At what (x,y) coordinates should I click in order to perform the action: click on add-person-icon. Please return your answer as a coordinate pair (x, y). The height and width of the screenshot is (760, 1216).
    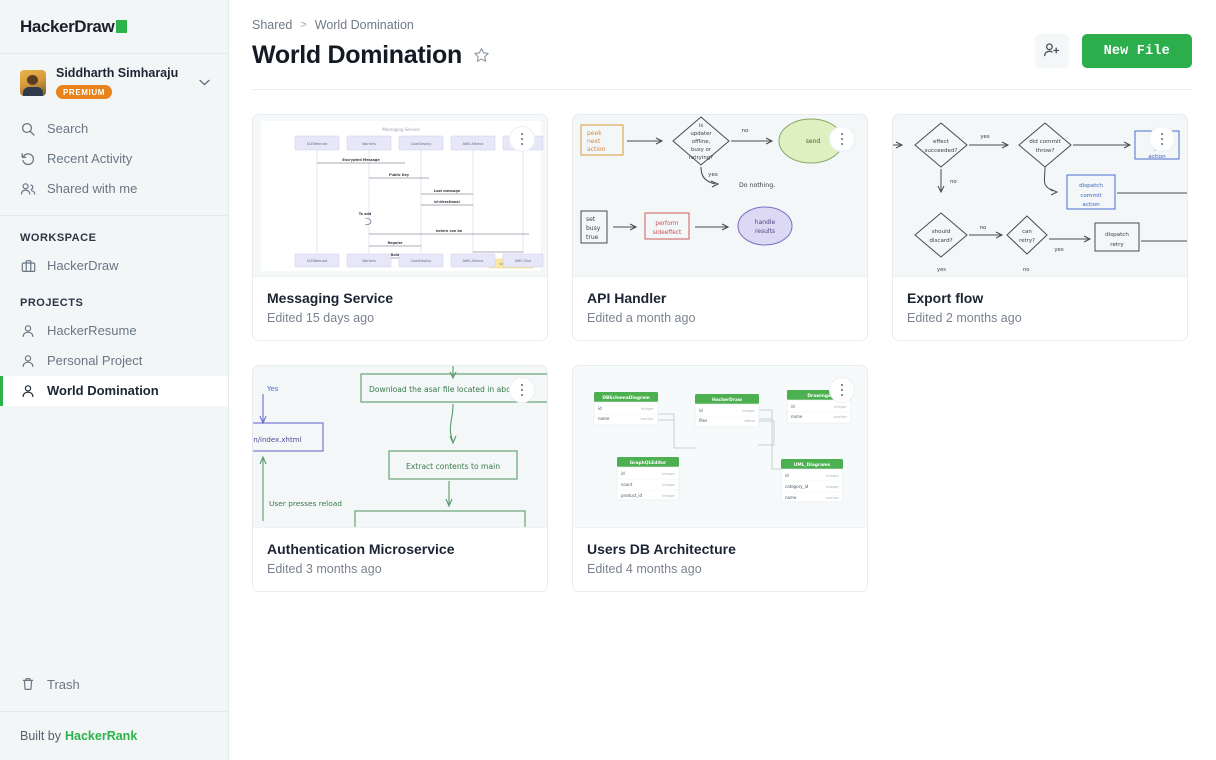
    Looking at the image, I should click on (1052, 51).